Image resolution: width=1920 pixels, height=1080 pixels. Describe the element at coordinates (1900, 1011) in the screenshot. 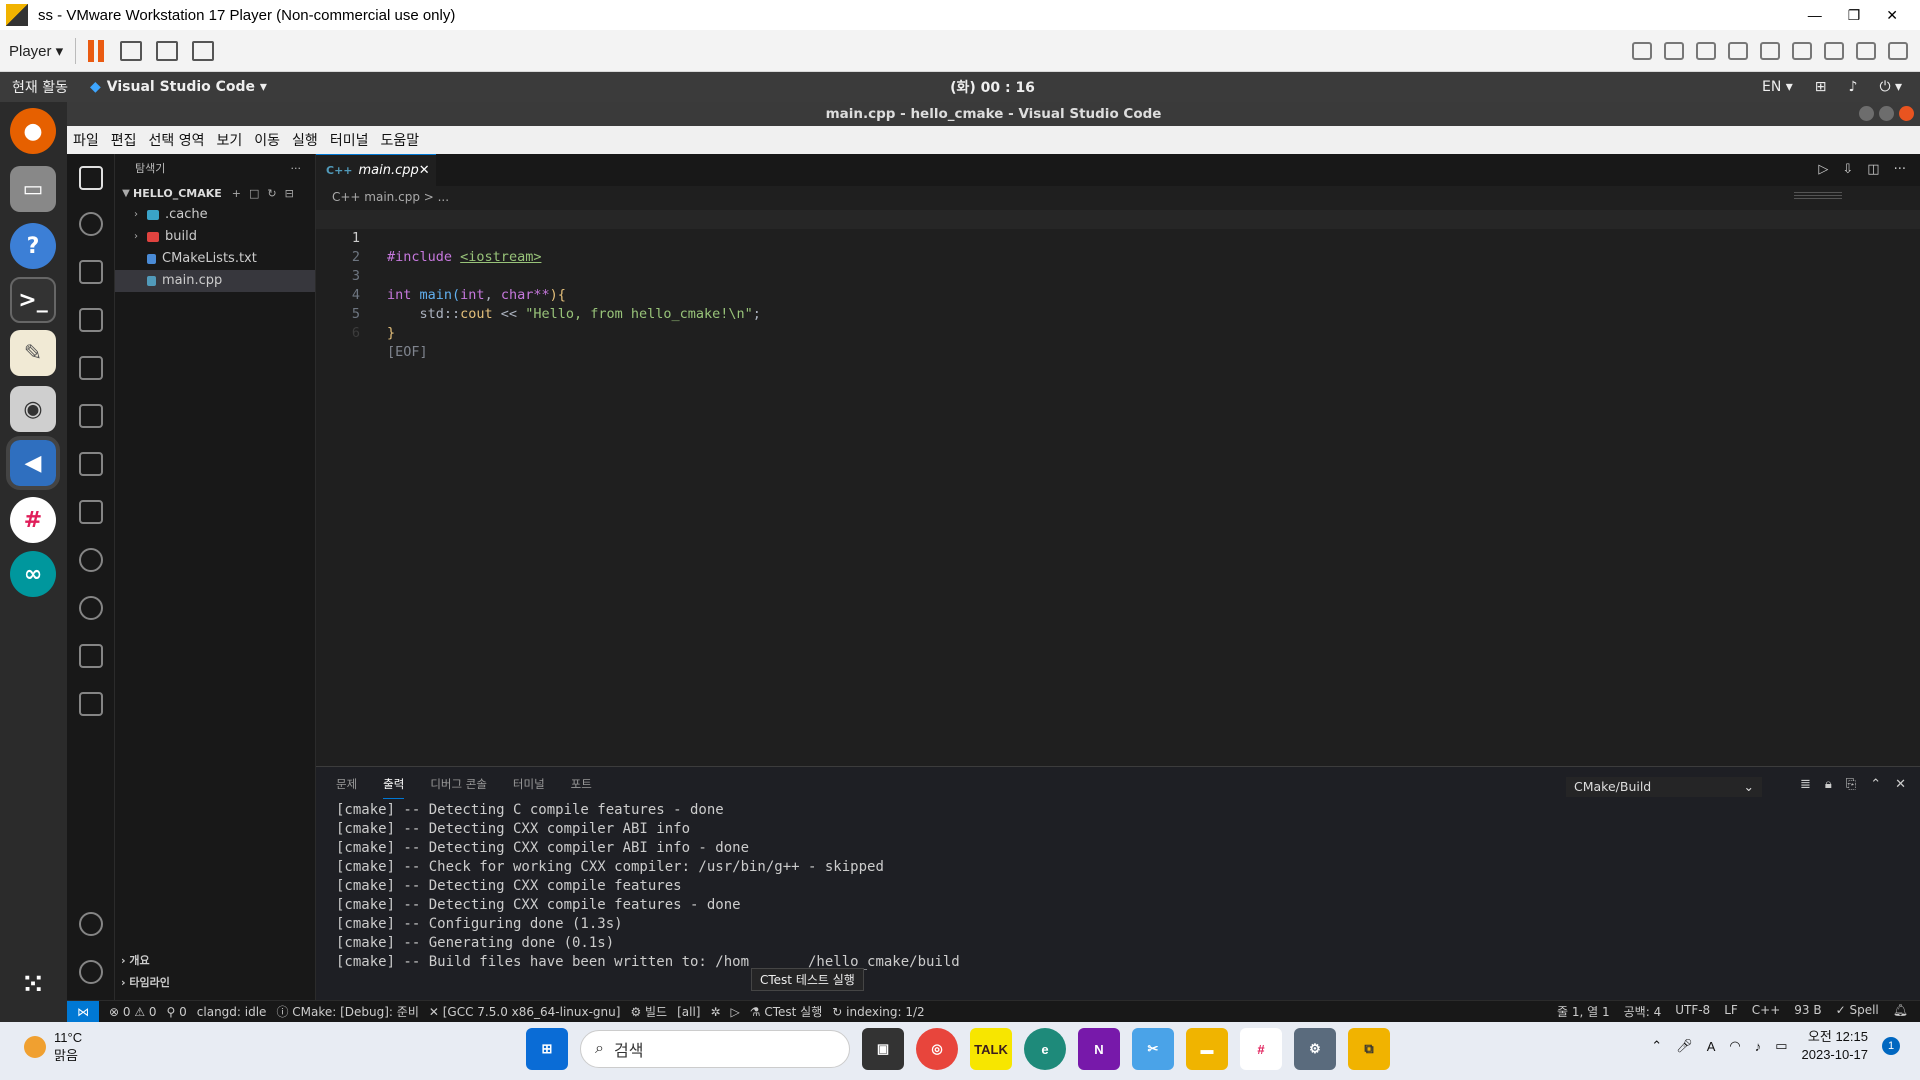

I see `notifications-bell-icon: 🔔︎` at that location.